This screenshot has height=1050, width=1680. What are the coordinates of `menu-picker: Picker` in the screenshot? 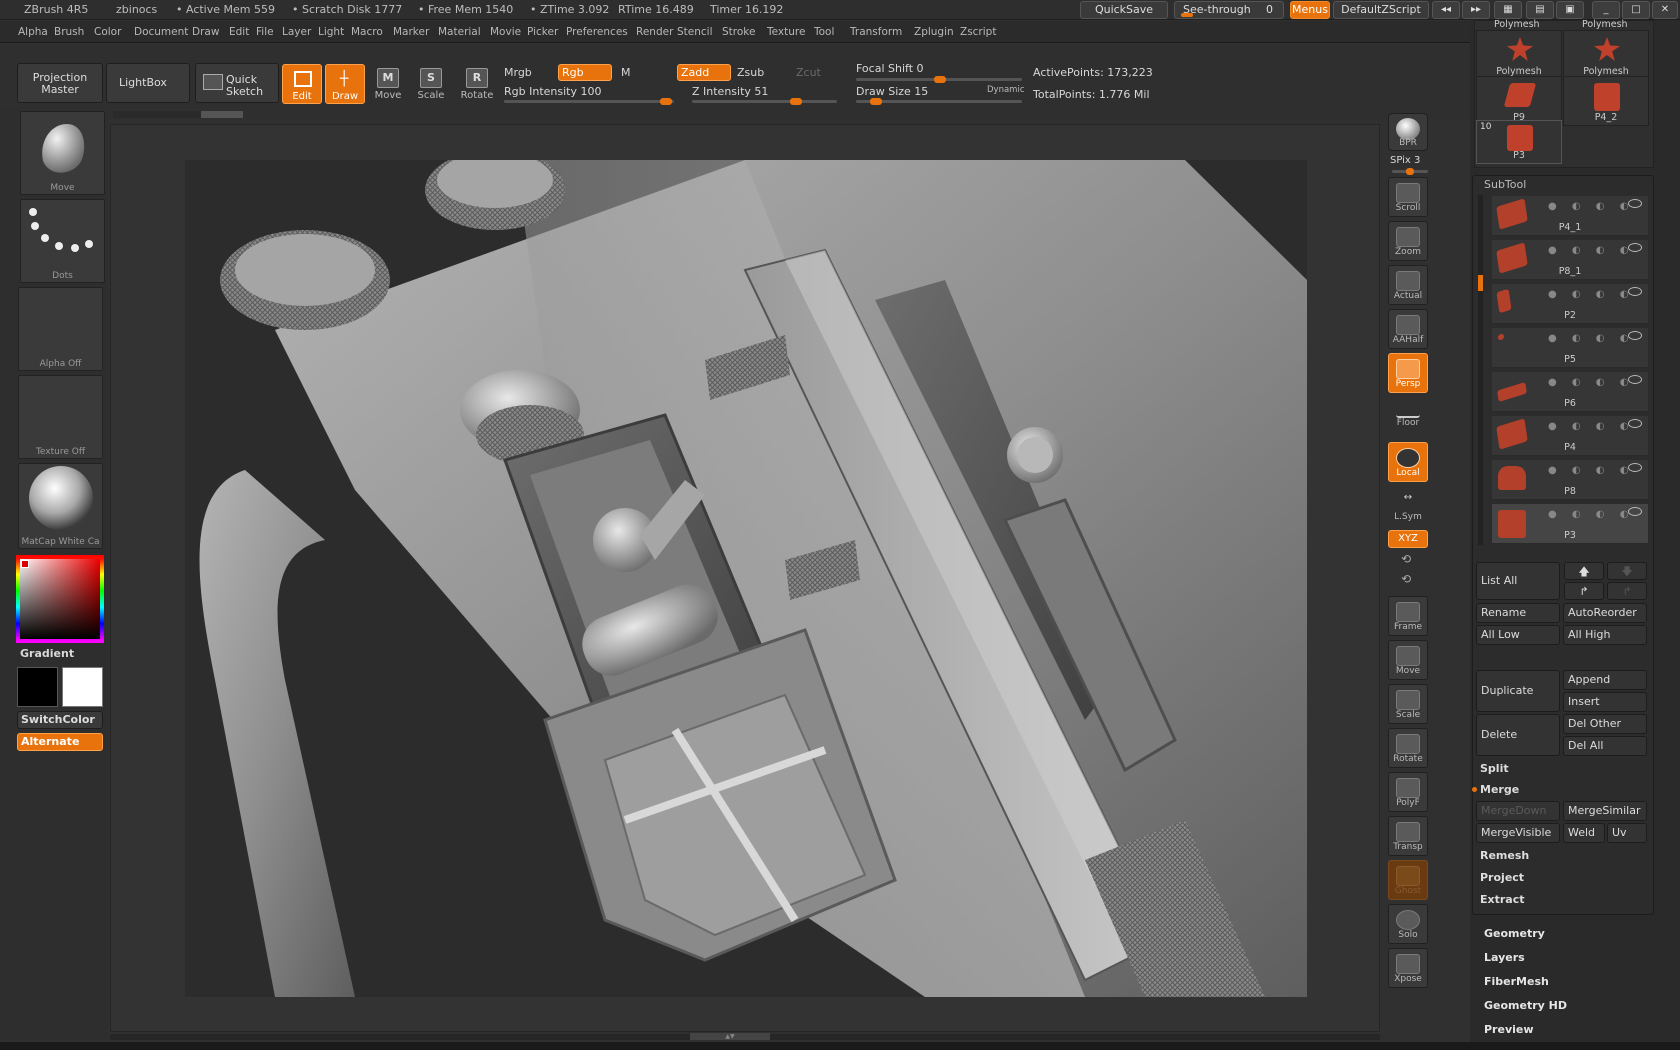 It's located at (542, 32).